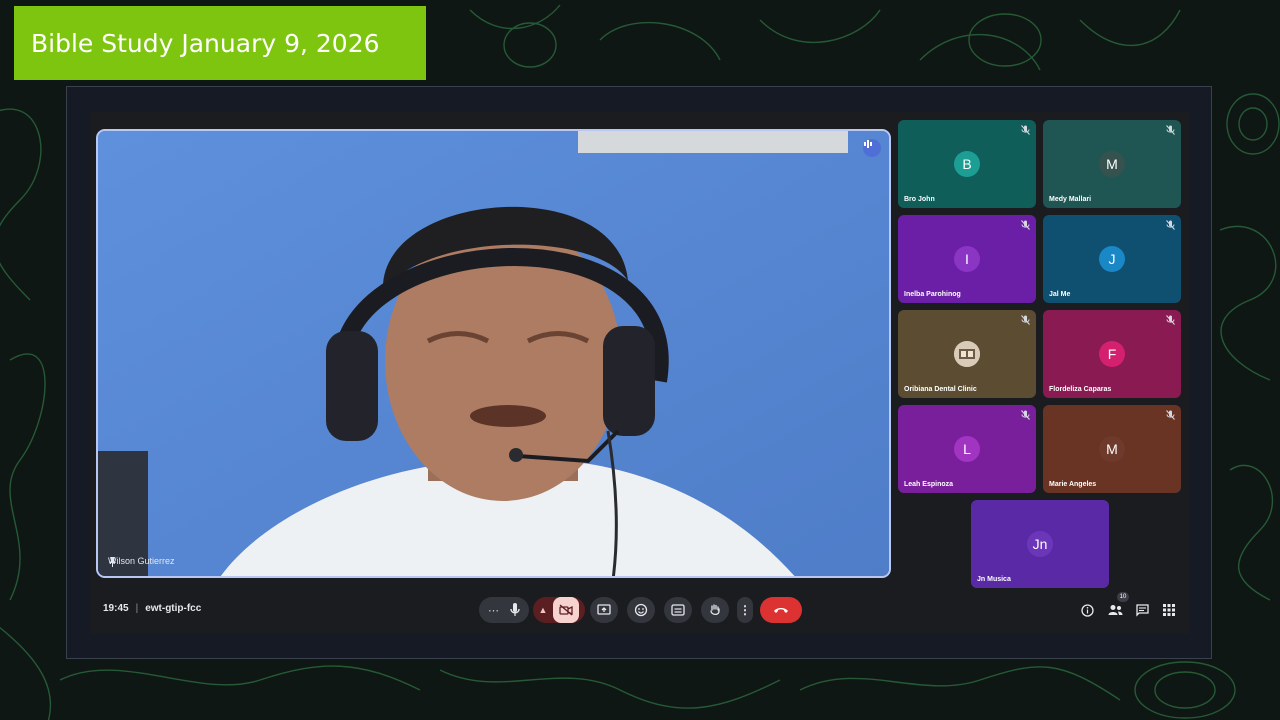  I want to click on participant-tile: I Inelba Parohinog, so click(967, 259).